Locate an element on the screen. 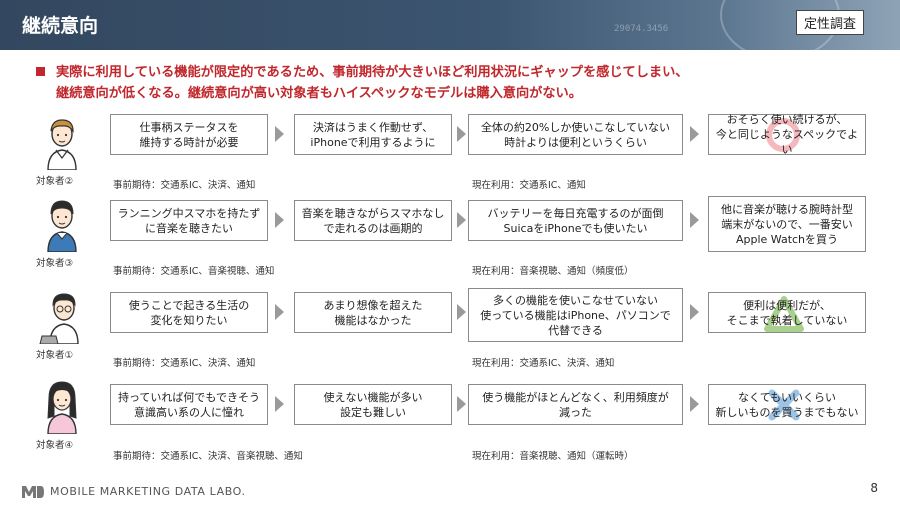 This screenshot has height=507, width=900. page-number: 8 is located at coordinates (874, 488).